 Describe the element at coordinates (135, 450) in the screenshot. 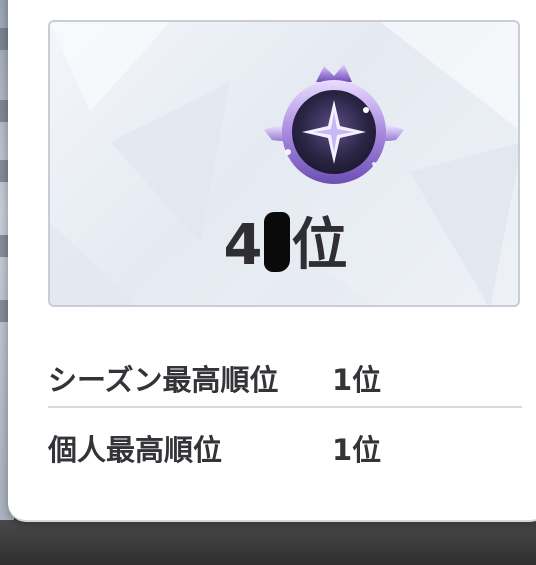

I see `personal-best-rank-label: 個人最高順位` at that location.